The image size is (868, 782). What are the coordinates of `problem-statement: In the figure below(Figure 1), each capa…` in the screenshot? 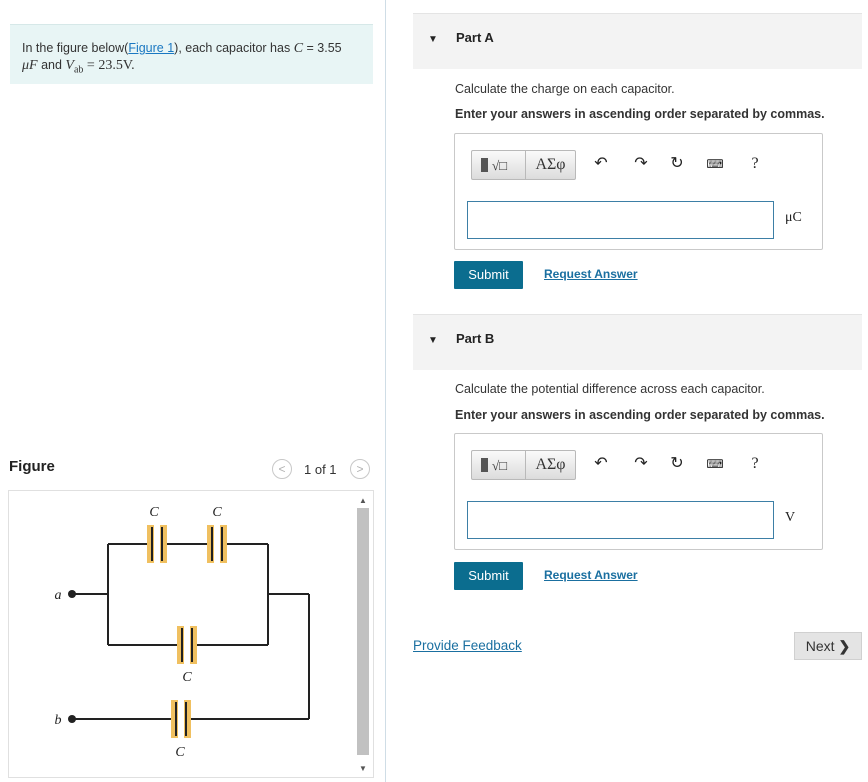 It's located at (191, 54).